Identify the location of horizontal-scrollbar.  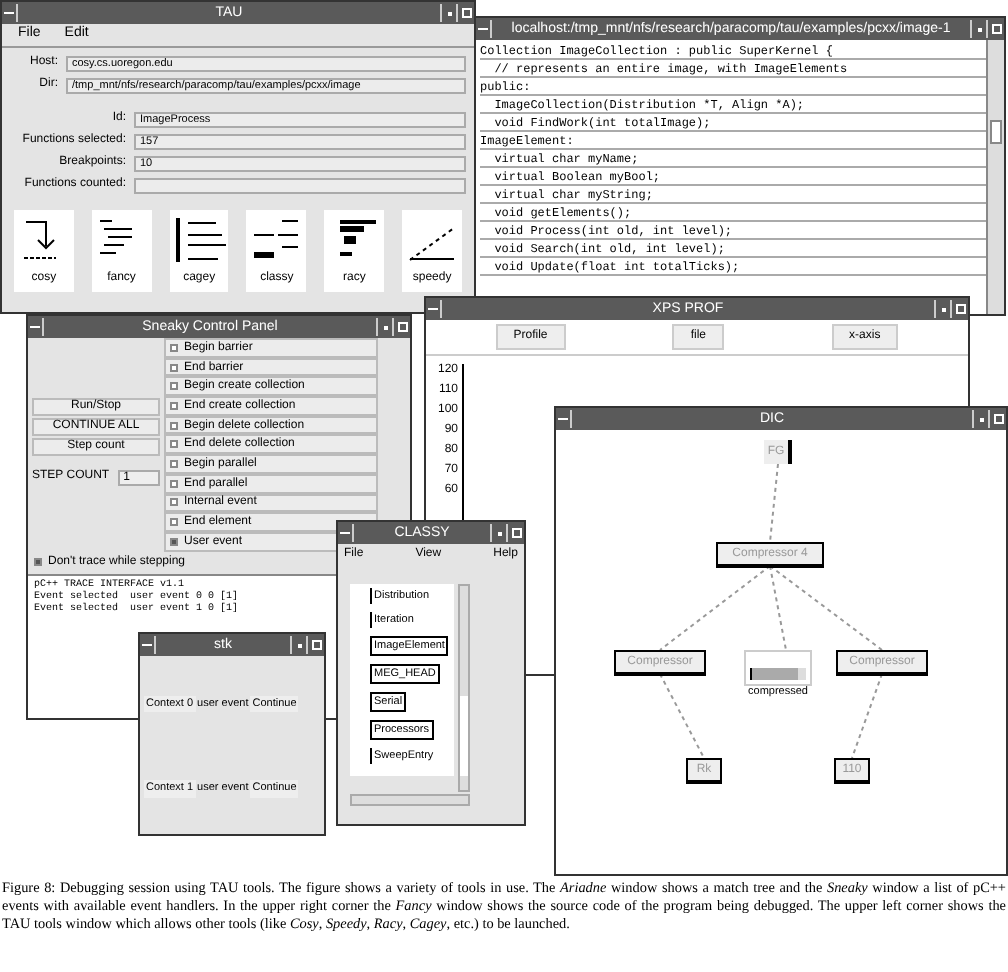
(410, 800).